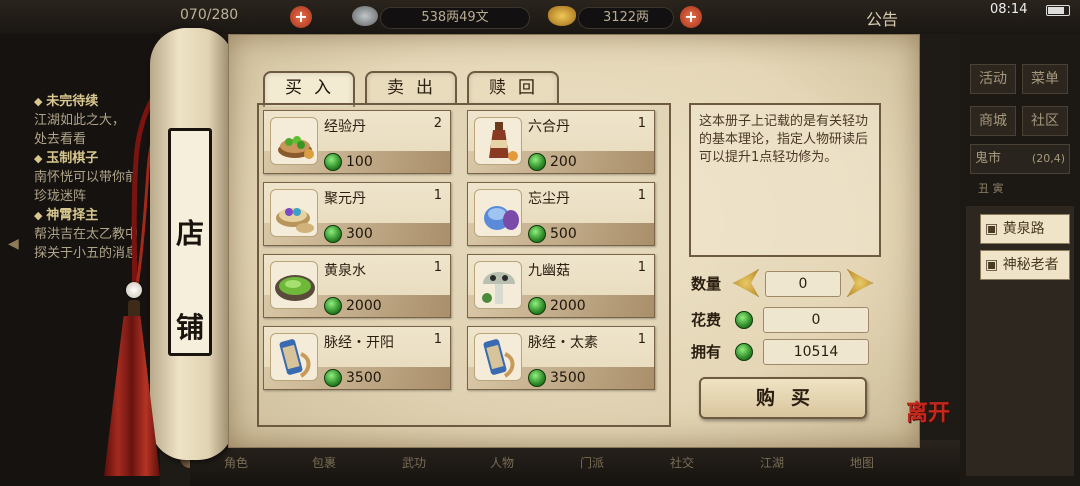 This screenshot has width=1080, height=486. What do you see at coordinates (1020, 159) in the screenshot?
I see `location-display: 鬼市 (20,4)` at bounding box center [1020, 159].